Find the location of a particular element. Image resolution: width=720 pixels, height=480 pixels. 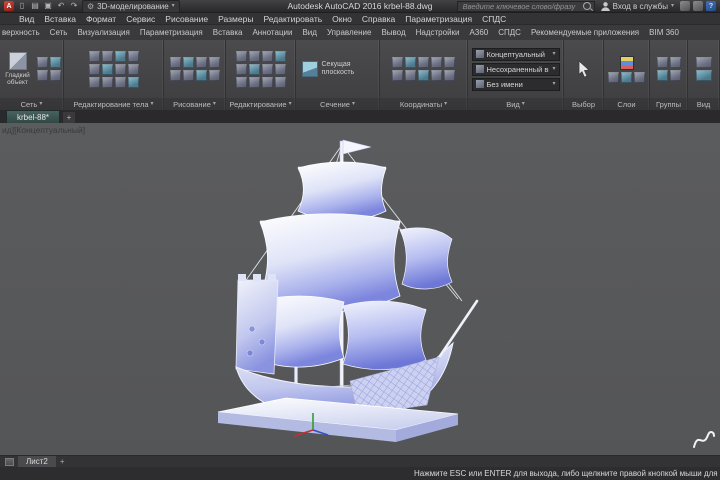

new-drawing-tab-button: + is located at coordinates (69, 117).